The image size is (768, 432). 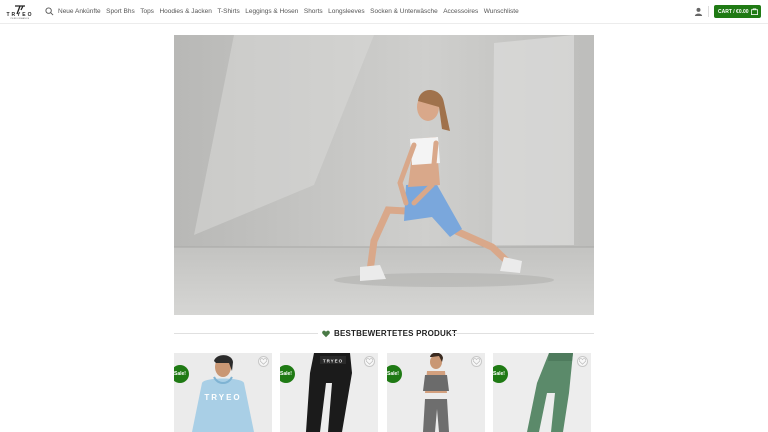 What do you see at coordinates (698, 11) in the screenshot?
I see `user-icon` at bounding box center [698, 11].